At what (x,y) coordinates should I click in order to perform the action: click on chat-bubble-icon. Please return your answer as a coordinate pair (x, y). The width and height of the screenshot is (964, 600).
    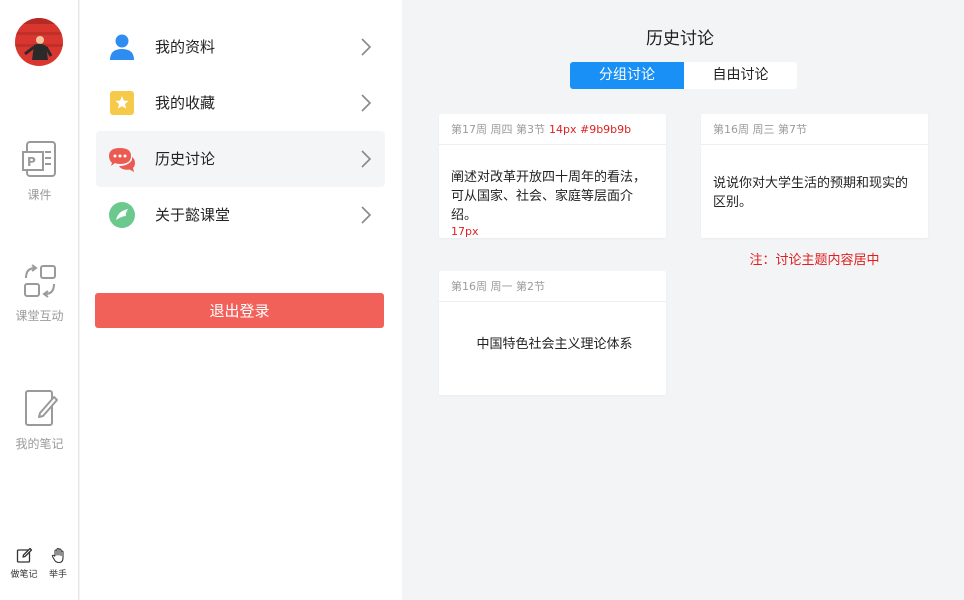
    Looking at the image, I should click on (122, 160).